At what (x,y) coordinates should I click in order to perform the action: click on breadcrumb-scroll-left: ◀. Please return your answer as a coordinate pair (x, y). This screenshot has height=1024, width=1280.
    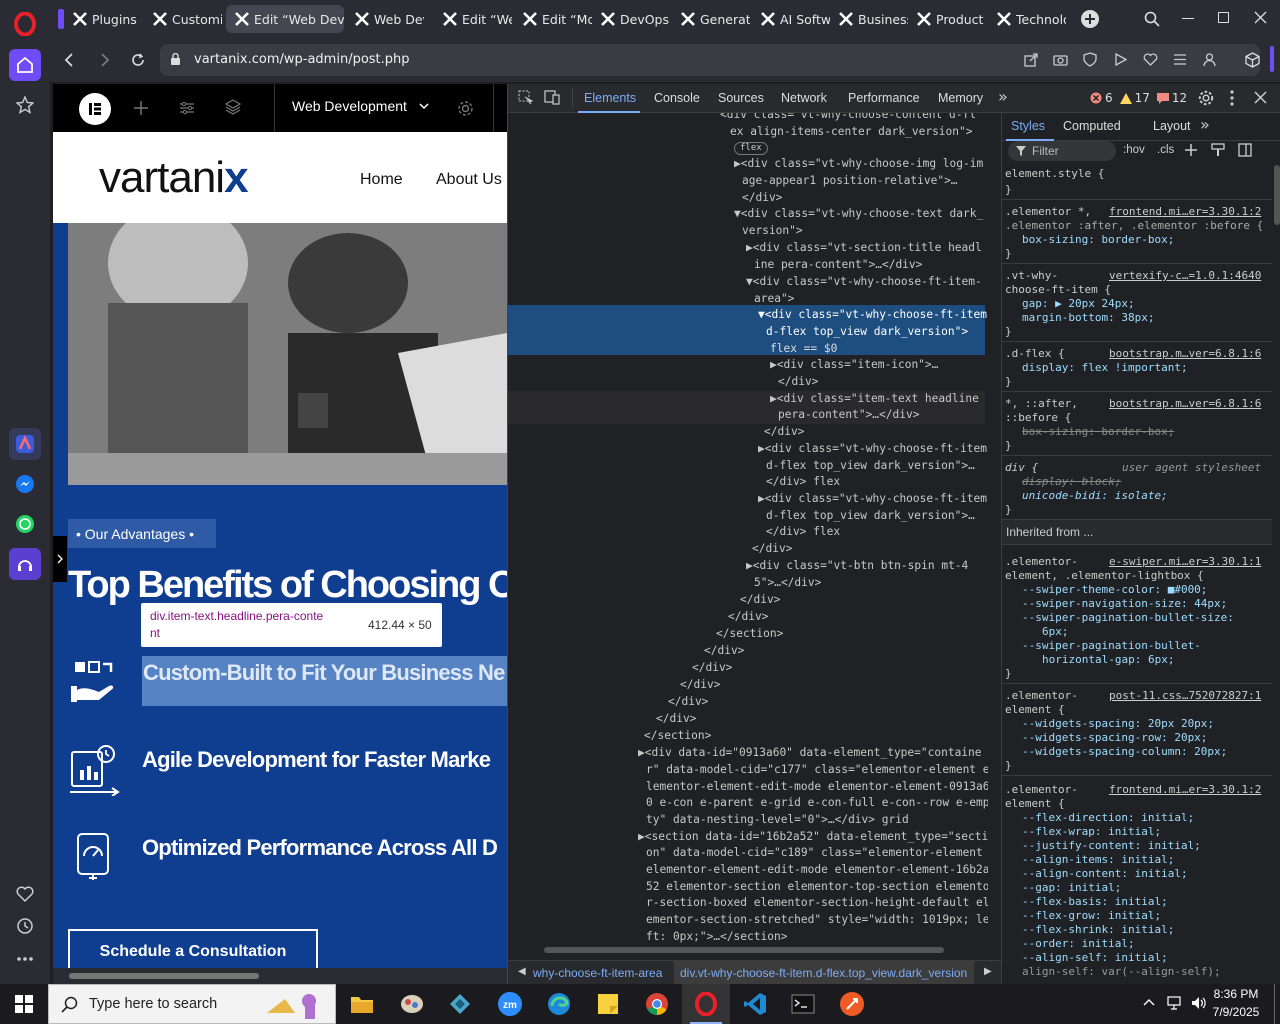
    Looking at the image, I should click on (522, 971).